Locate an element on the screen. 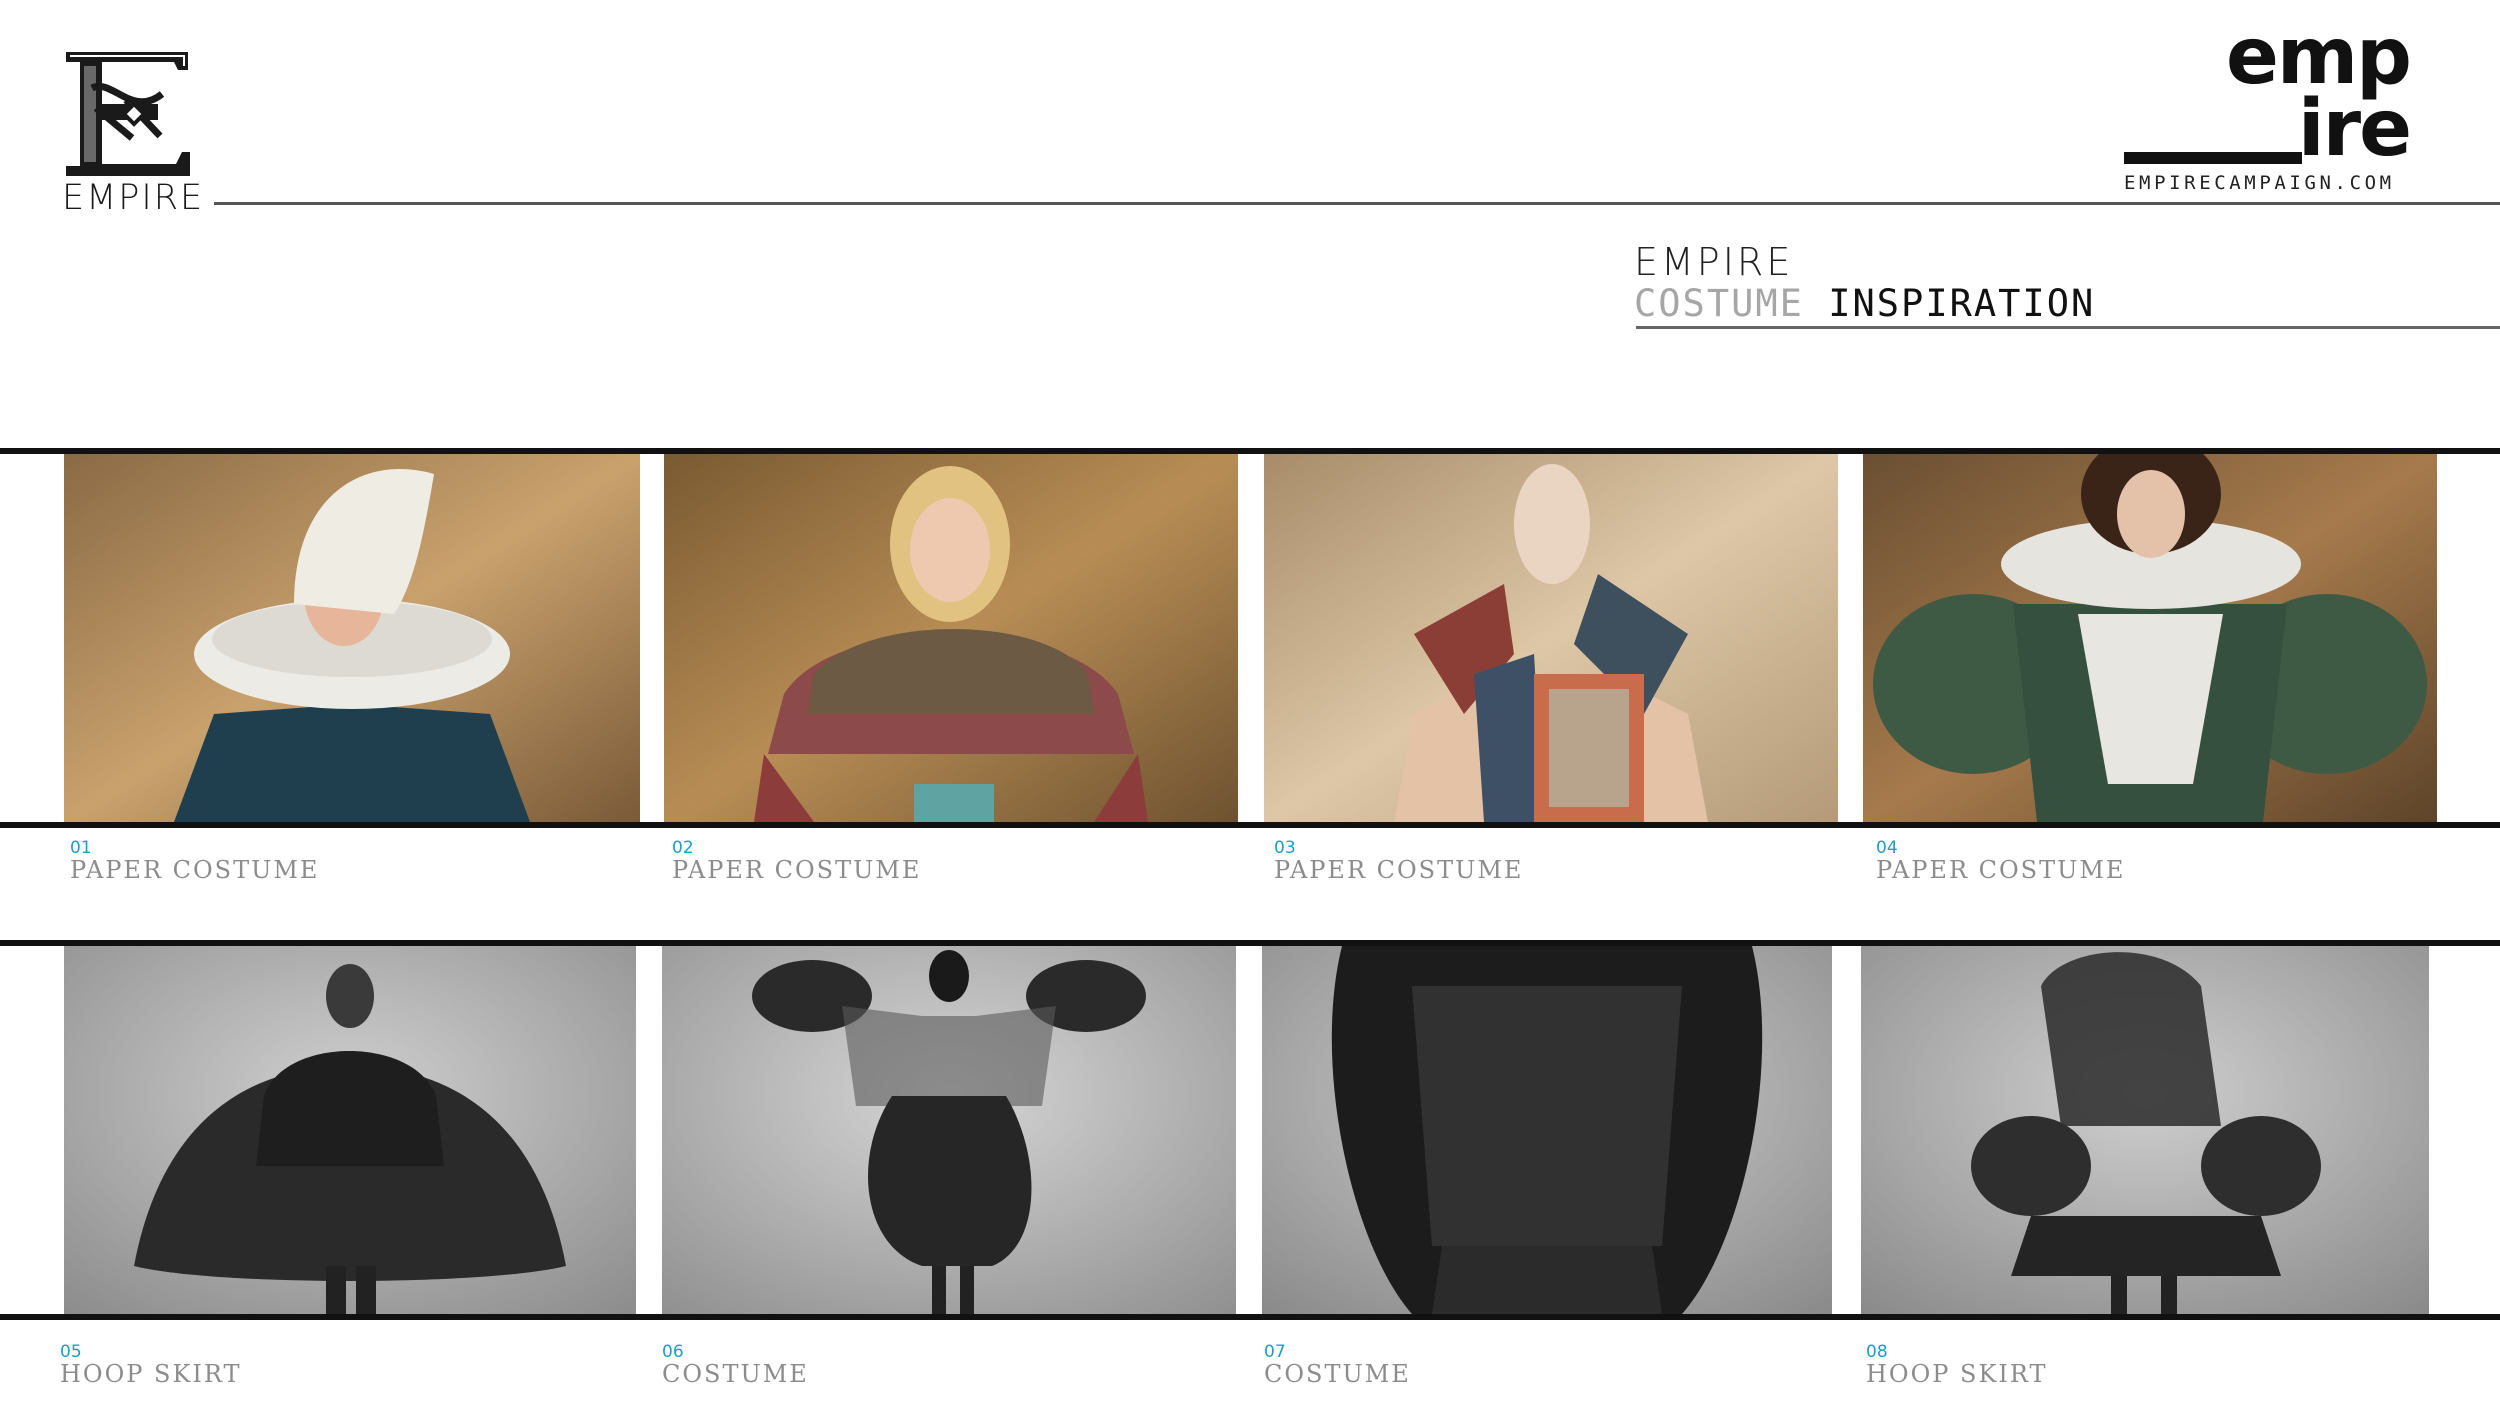 This screenshot has width=2500, height=1406. brand-bar is located at coordinates (2213, 158).